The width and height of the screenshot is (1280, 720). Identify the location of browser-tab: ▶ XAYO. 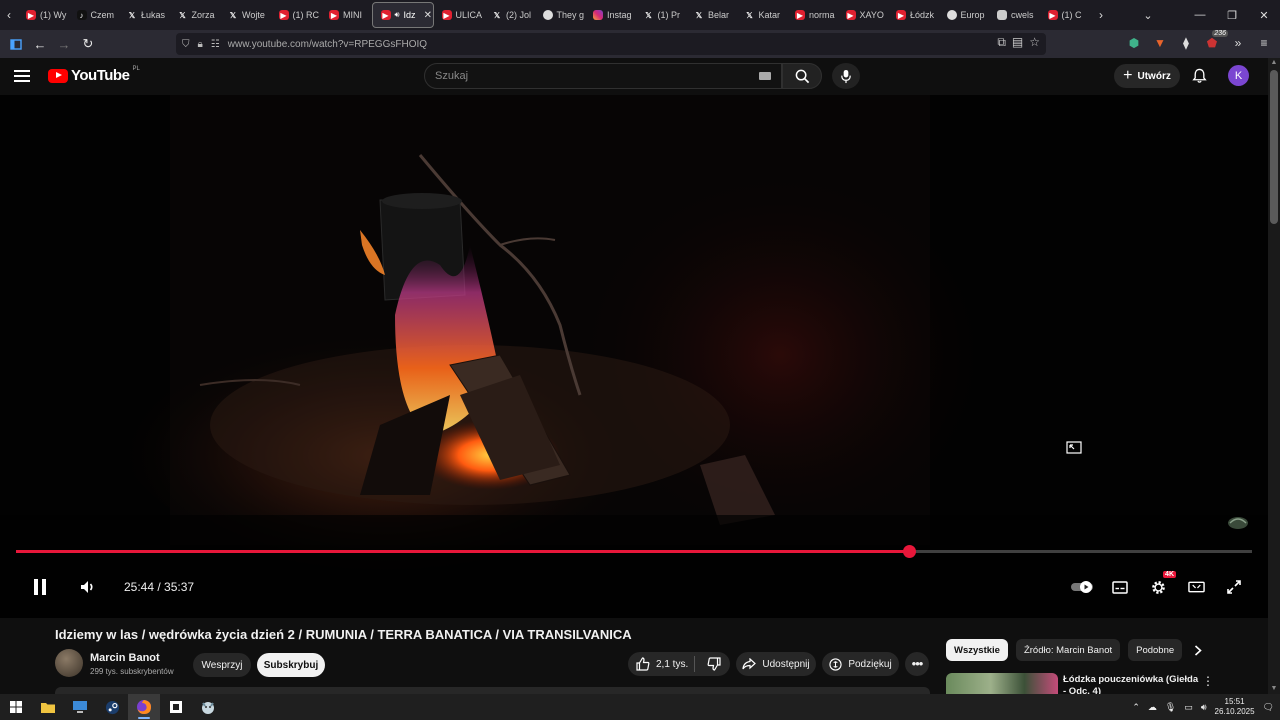
(863, 15).